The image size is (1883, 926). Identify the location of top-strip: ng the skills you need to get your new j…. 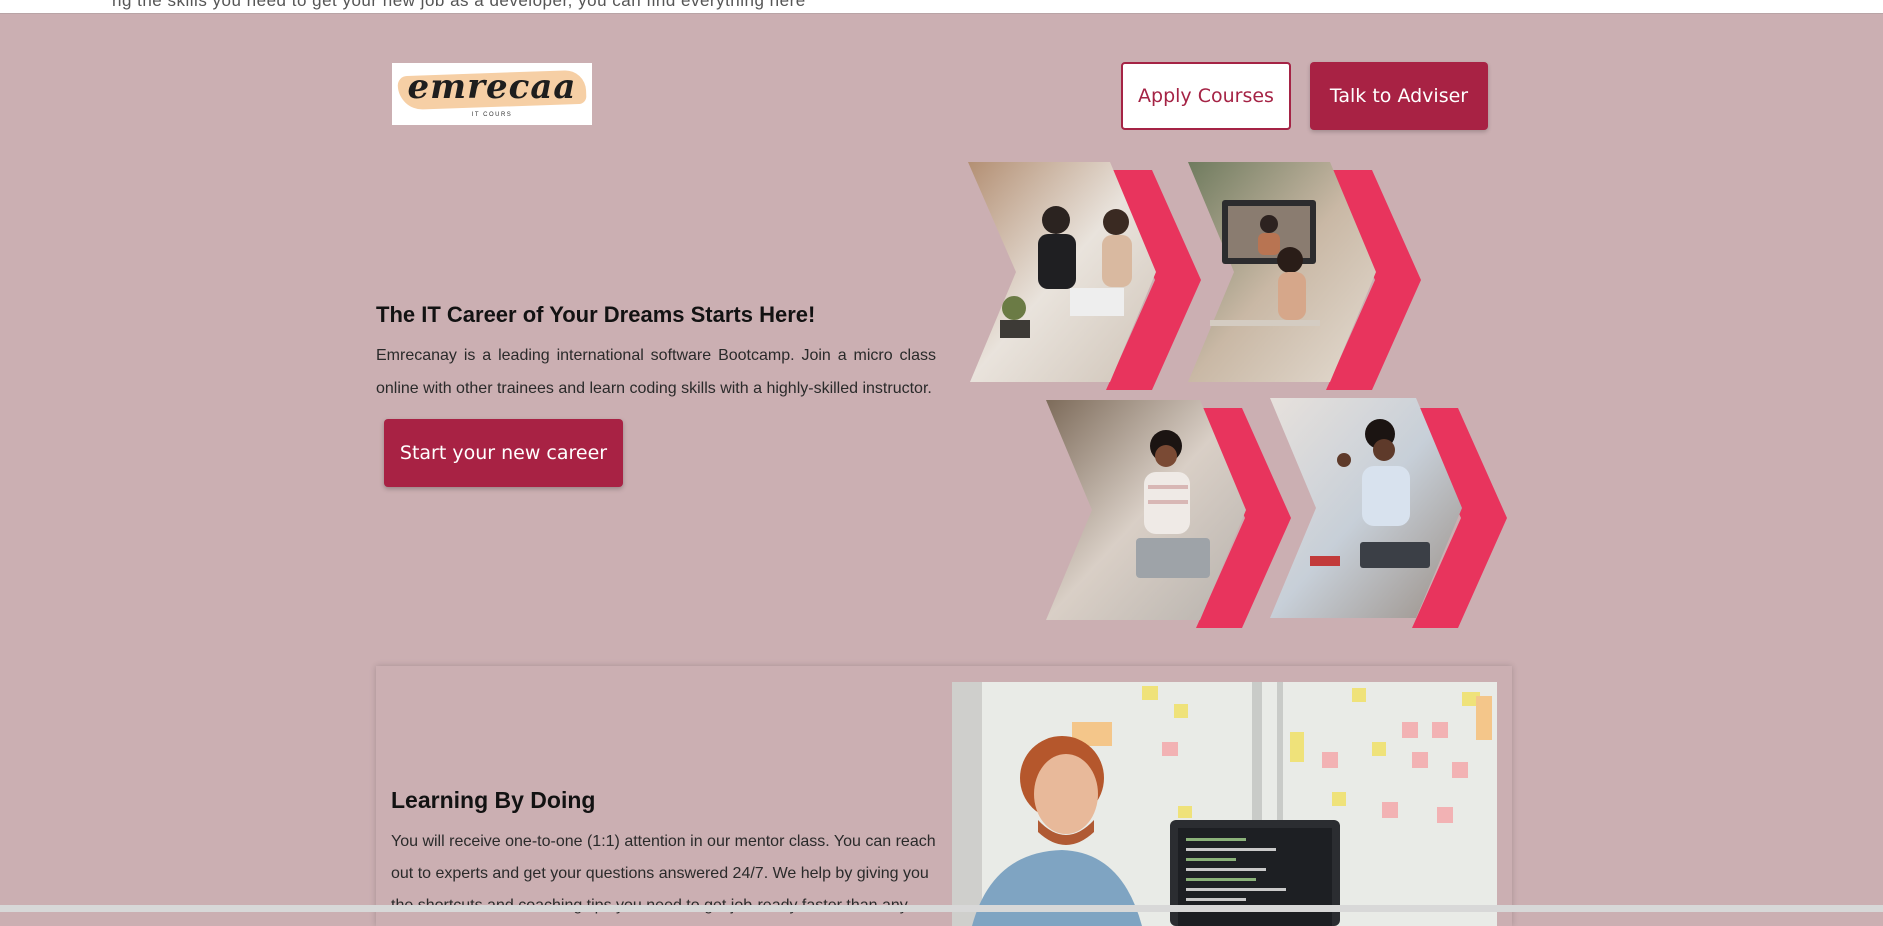
(941, 7).